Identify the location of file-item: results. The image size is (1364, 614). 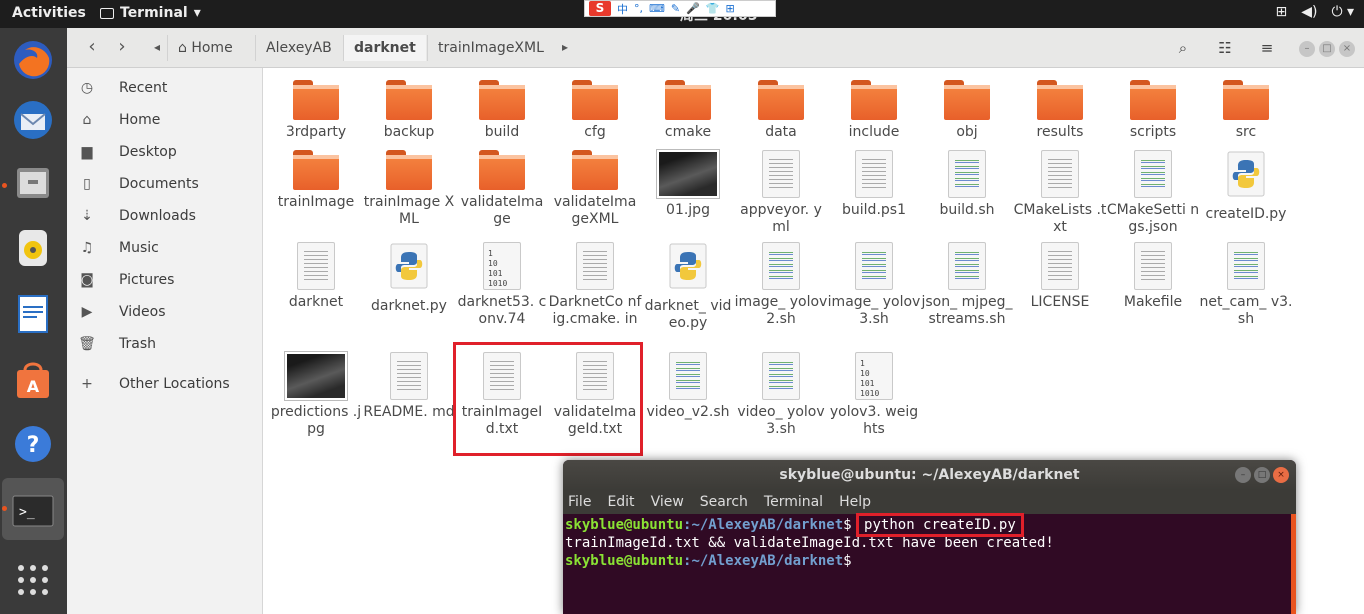
(1060, 110).